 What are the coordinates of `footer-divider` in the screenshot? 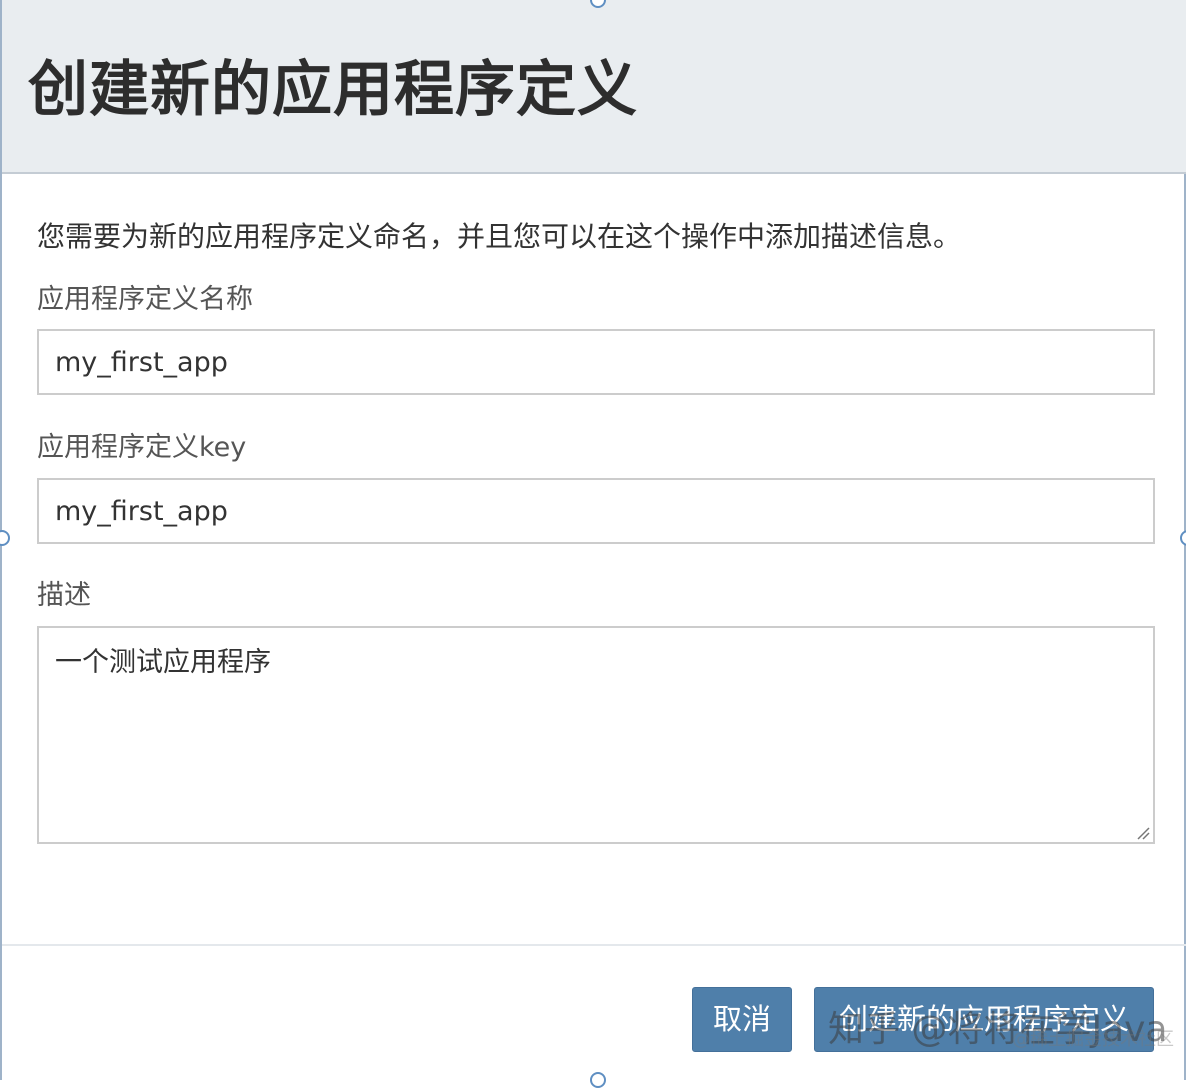 It's located at (594, 945).